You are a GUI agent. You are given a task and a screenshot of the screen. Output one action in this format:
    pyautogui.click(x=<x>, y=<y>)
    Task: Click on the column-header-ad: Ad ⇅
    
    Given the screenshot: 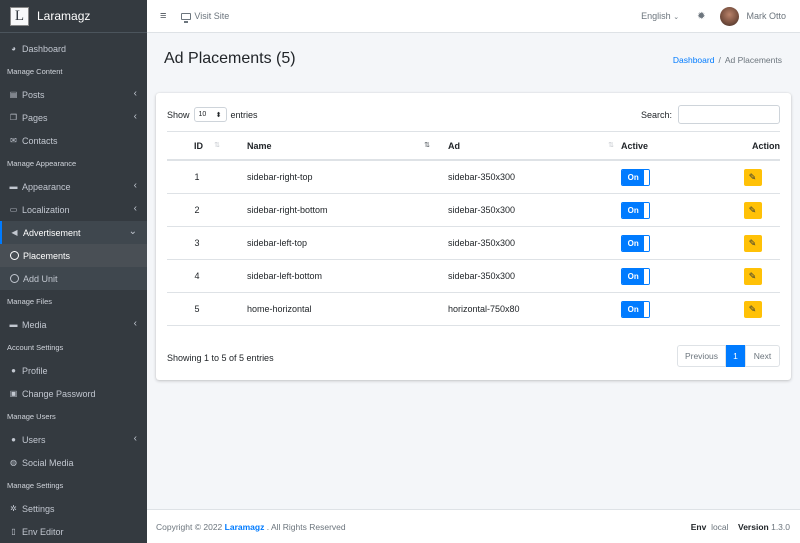 What is the action you would take?
    pyautogui.click(x=529, y=146)
    